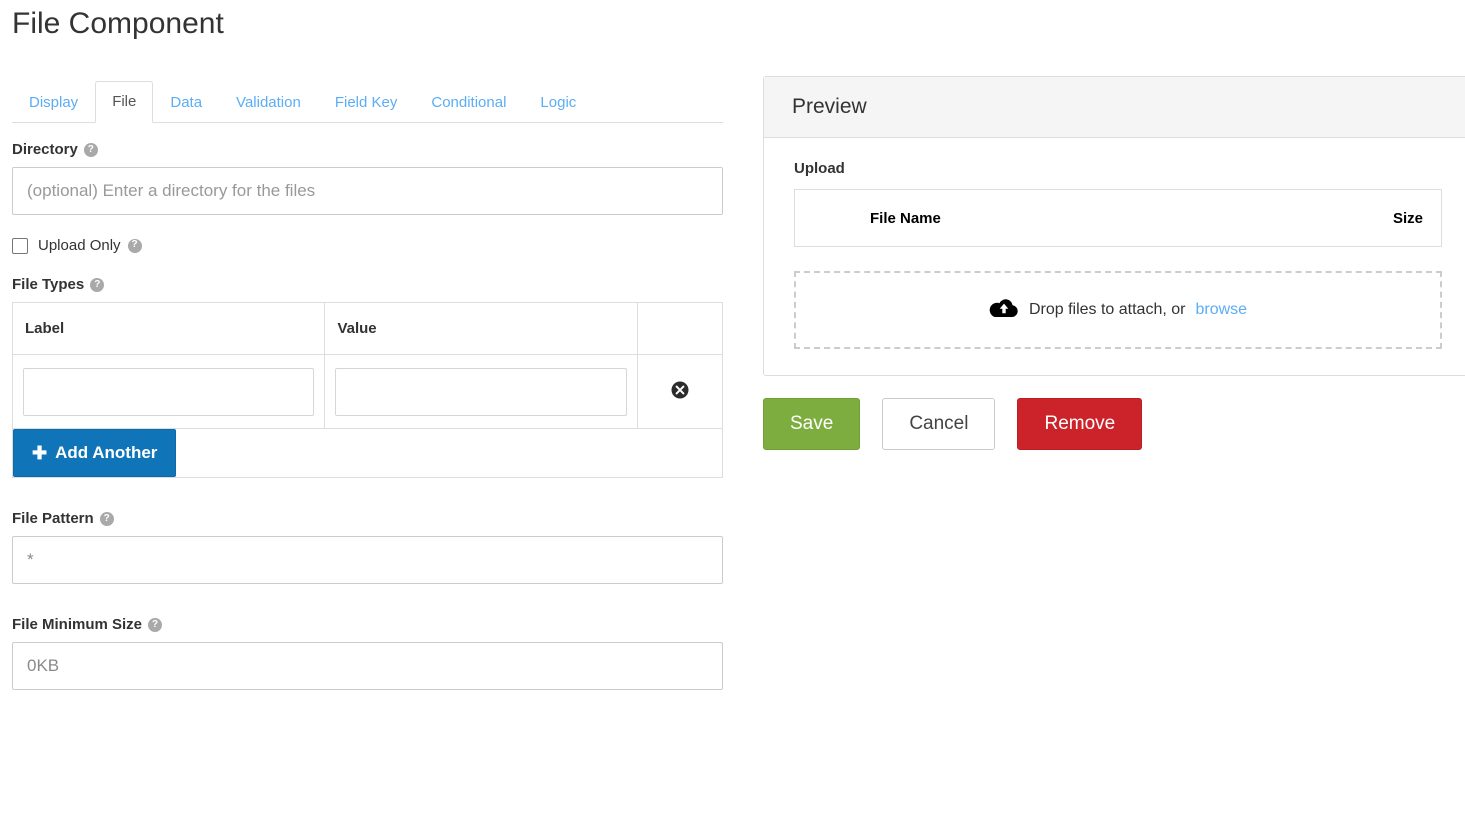  What do you see at coordinates (481, 328) in the screenshot?
I see `column-header-value: Value` at bounding box center [481, 328].